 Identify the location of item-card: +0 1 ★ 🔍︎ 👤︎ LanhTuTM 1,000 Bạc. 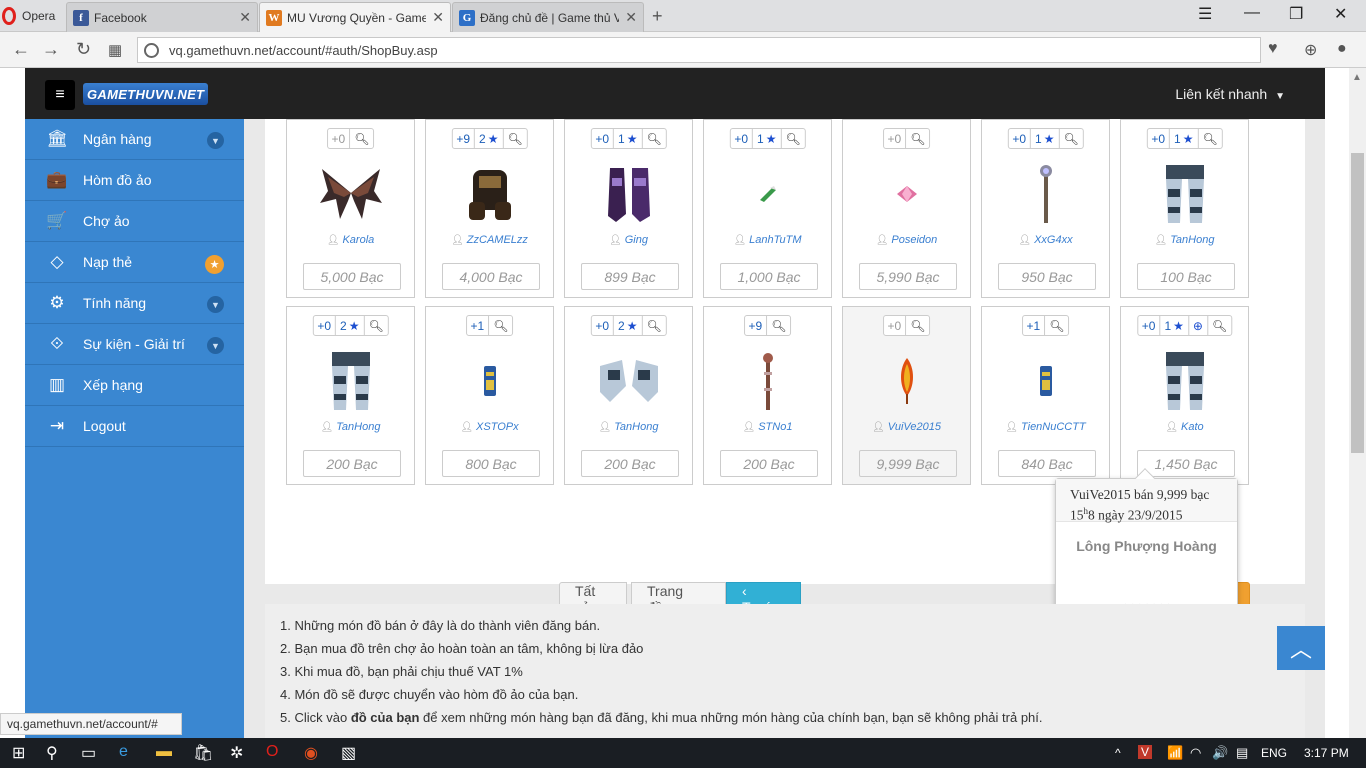
(767, 208).